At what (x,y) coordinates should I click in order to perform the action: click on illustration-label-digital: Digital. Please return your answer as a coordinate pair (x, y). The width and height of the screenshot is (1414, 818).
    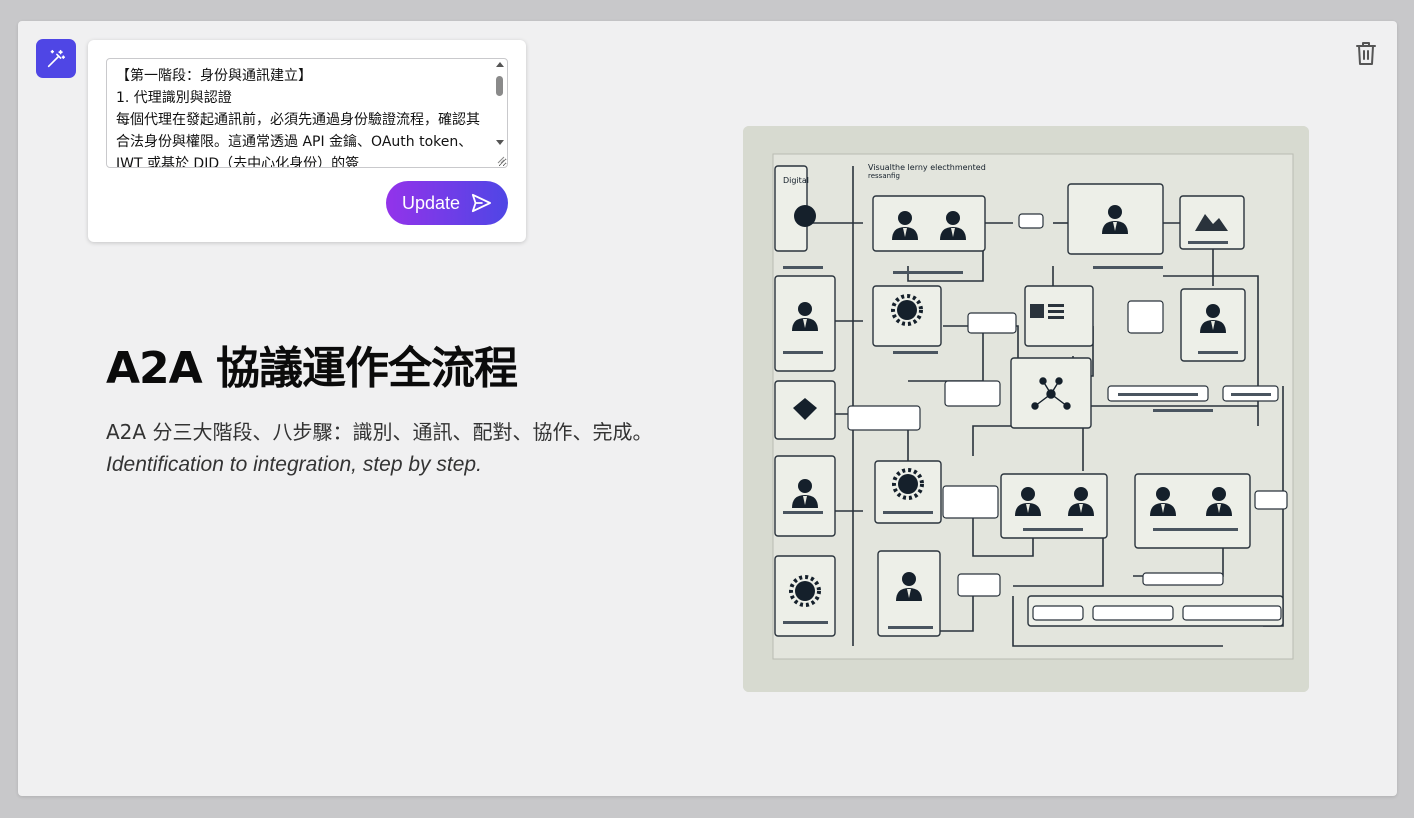
    Looking at the image, I should click on (796, 180).